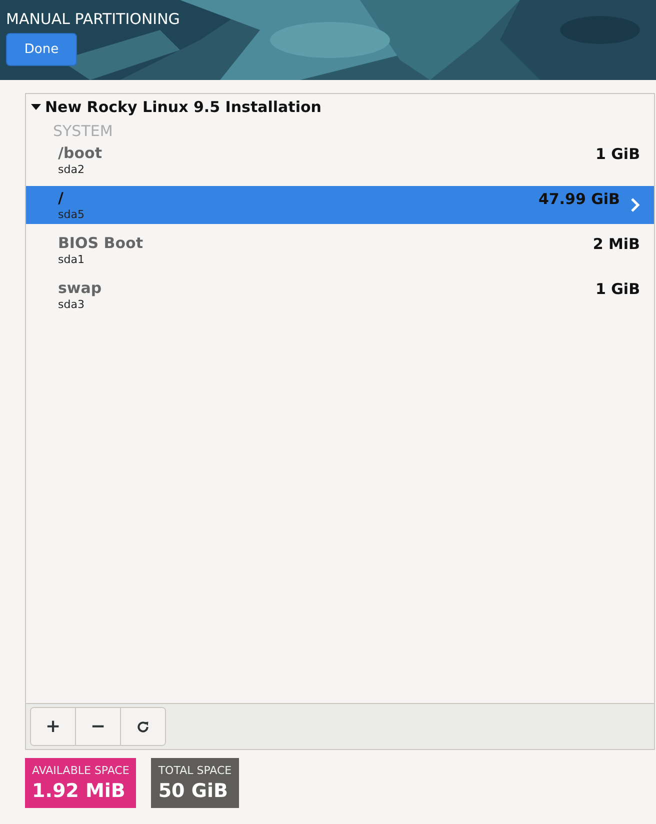  I want to click on refresh-icon, so click(143, 727).